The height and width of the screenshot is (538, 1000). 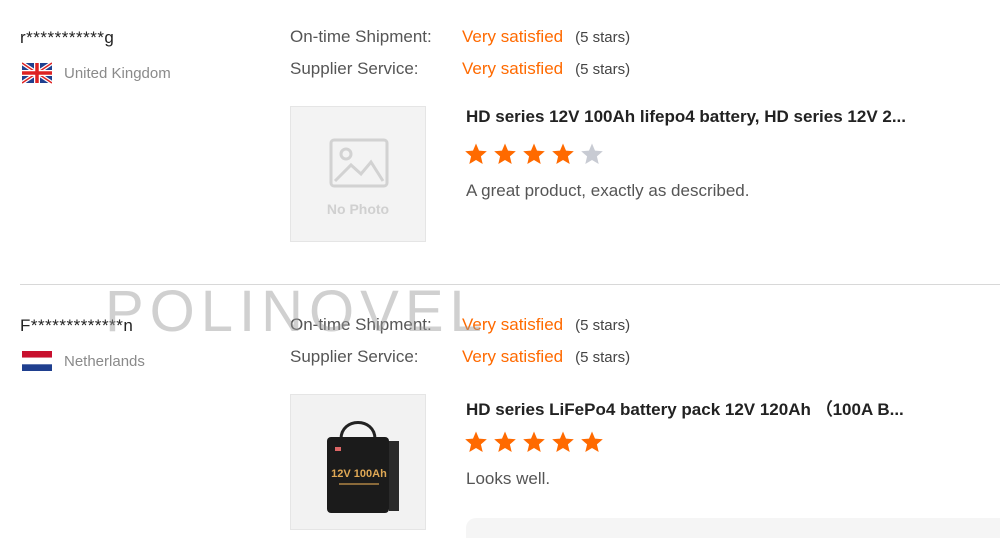 What do you see at coordinates (608, 190) in the screenshot?
I see `review-comment: A great product, exactly as described.` at bounding box center [608, 190].